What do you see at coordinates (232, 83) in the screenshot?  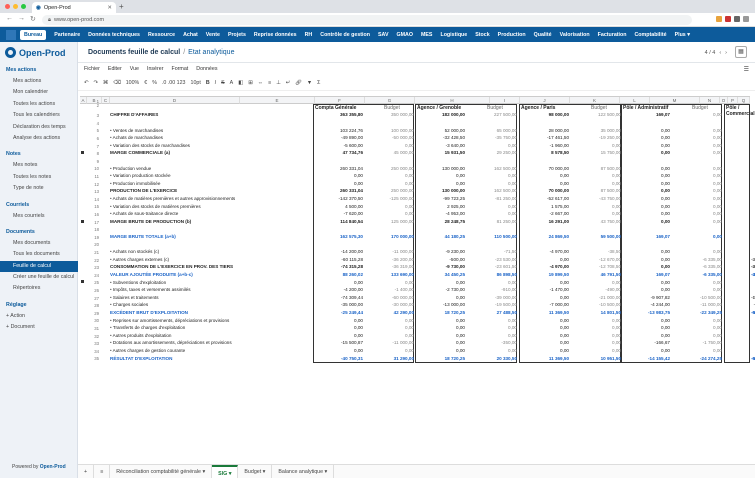 I see `text-color-icon: A` at bounding box center [232, 83].